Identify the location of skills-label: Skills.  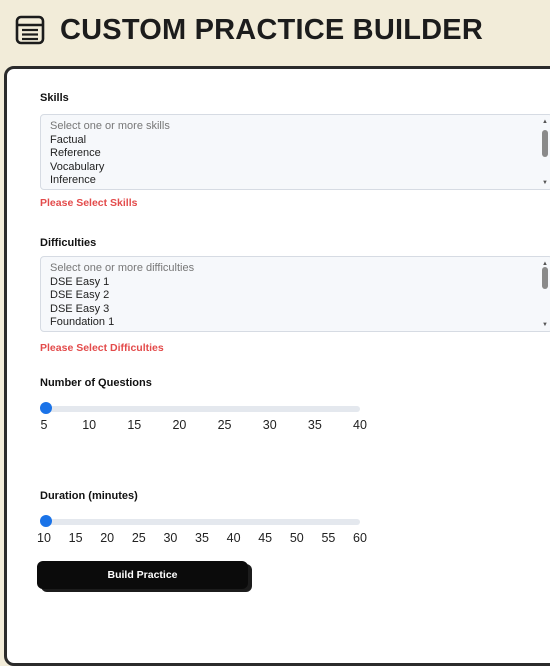
(54, 98).